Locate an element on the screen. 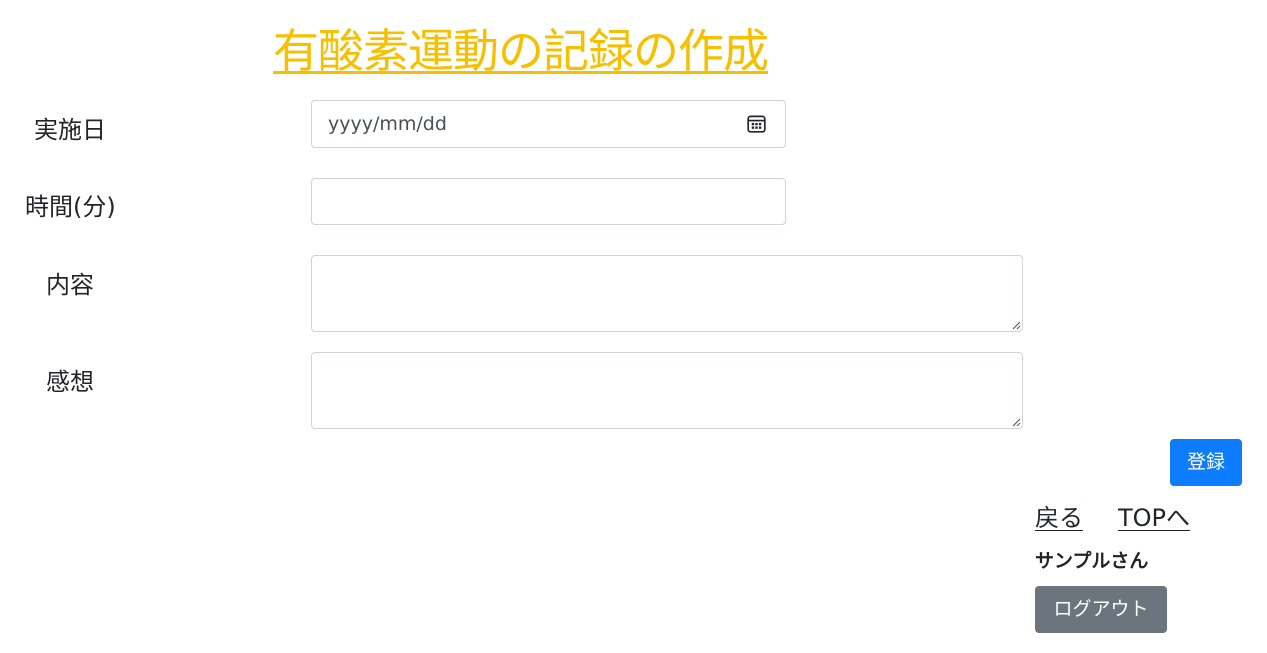 The image size is (1267, 653). minutes-input is located at coordinates (548, 201).